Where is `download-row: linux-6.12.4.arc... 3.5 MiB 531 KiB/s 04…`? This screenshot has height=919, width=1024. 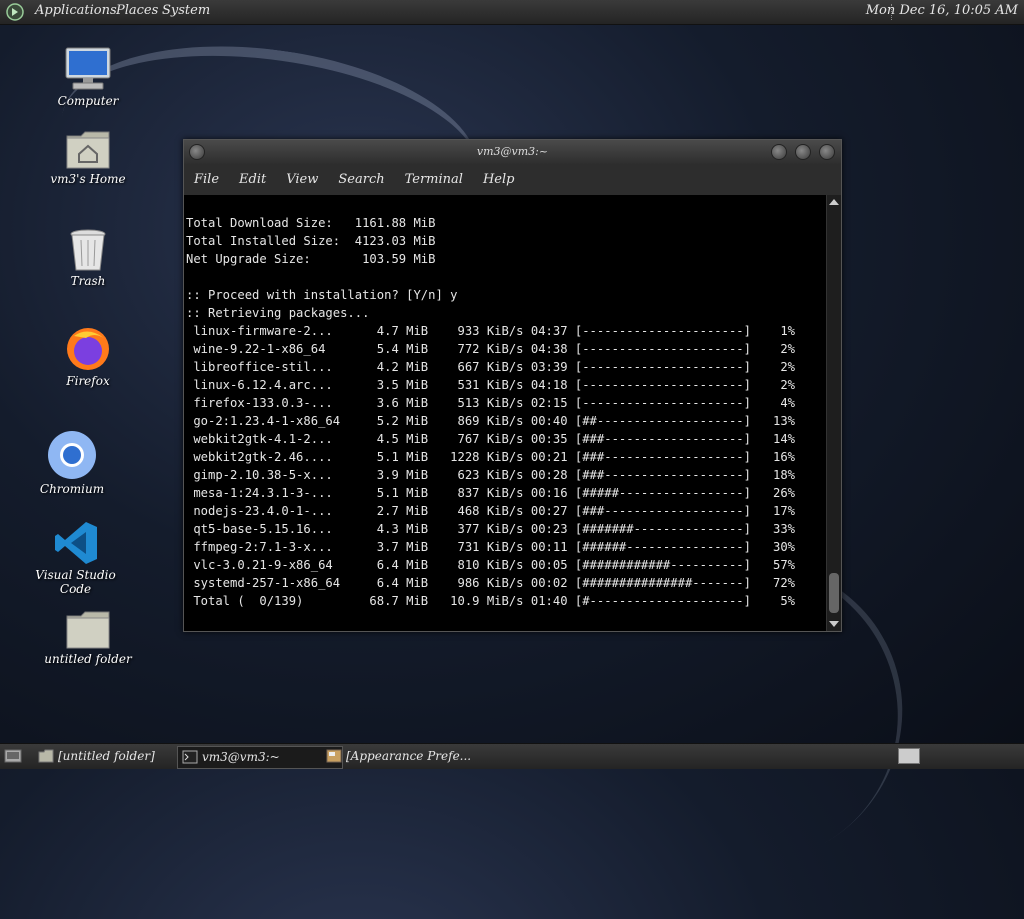 download-row: linux-6.12.4.arc... 3.5 MiB 531 KiB/s 04… is located at coordinates (494, 385).